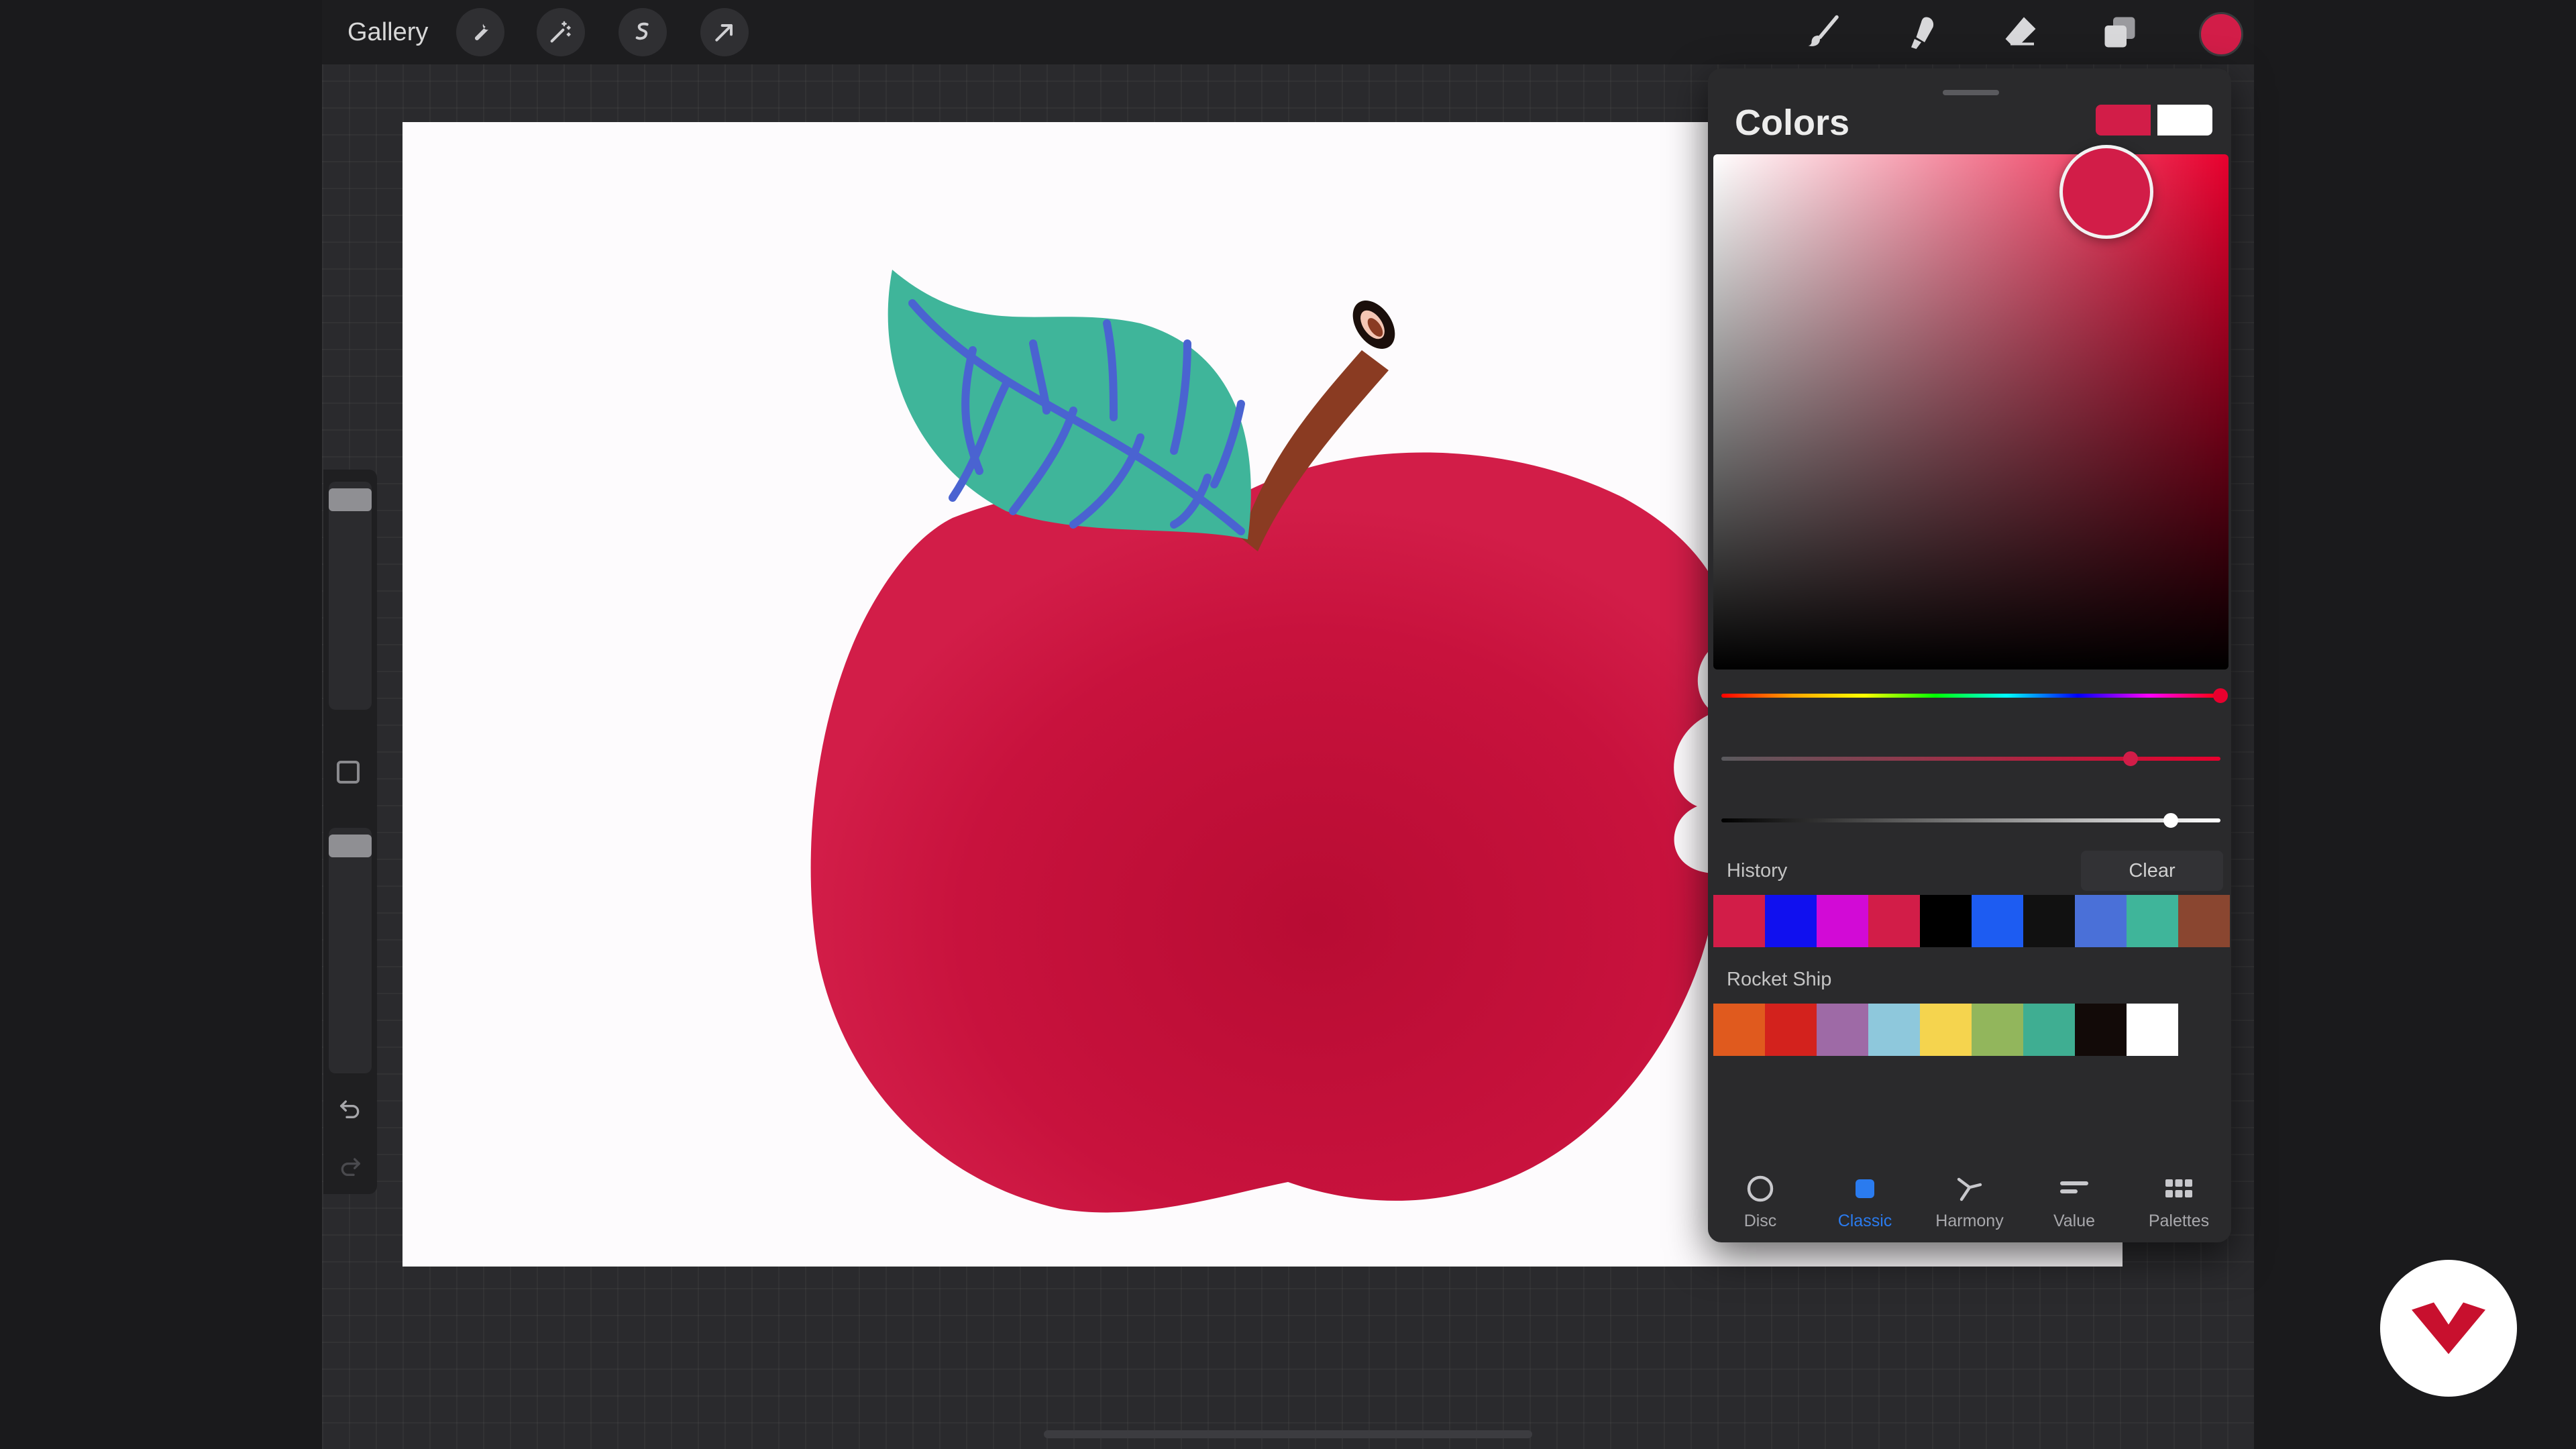 The width and height of the screenshot is (2576, 1449). What do you see at coordinates (350, 596) in the screenshot?
I see `brush-size-slider` at bounding box center [350, 596].